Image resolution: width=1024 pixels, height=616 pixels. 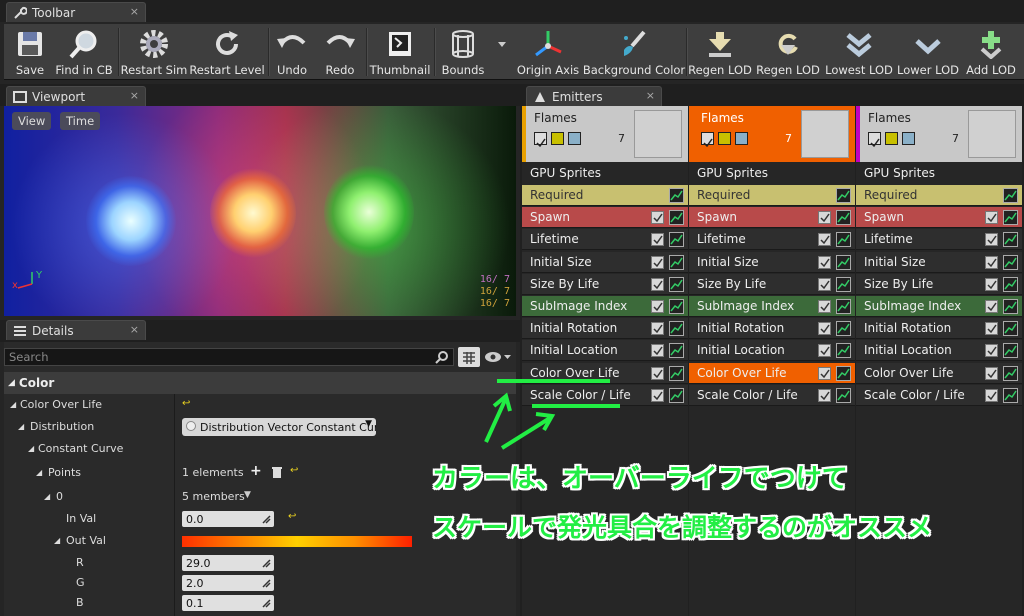 I want to click on bounds-button: Bounds, so click(x=463, y=52).